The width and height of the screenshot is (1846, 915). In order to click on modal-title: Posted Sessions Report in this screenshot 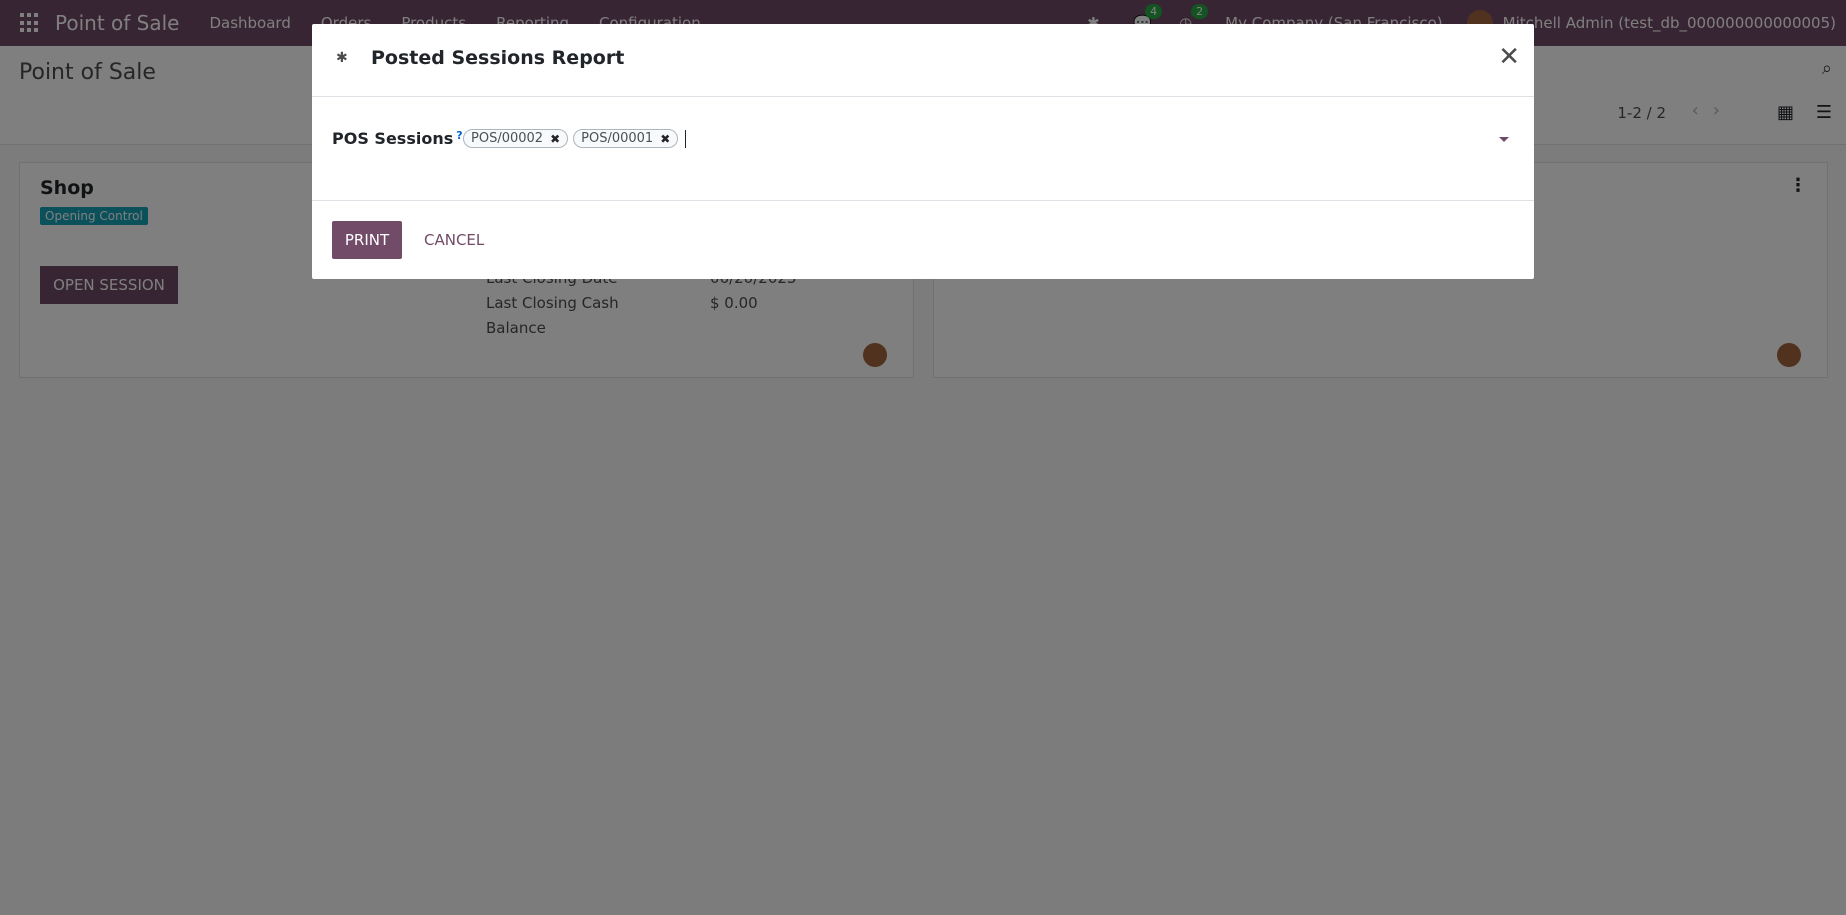, I will do `click(498, 58)`.